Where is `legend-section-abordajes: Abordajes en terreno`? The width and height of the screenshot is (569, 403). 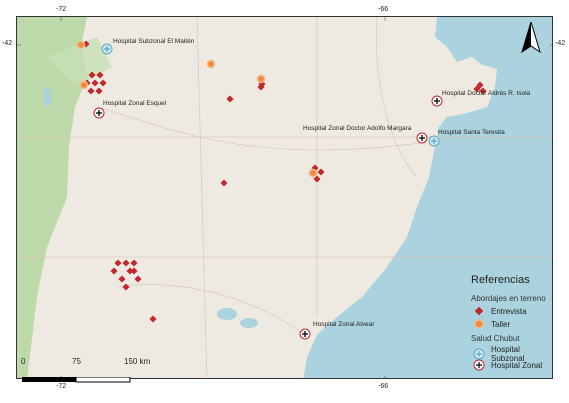
legend-section-abordajes: Abordajes en terreno is located at coordinates (508, 298).